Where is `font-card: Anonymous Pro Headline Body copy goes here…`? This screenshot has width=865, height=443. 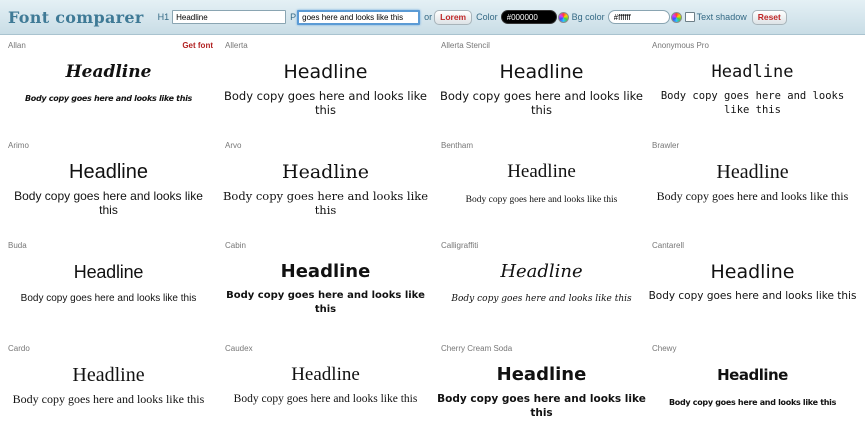 font-card: Anonymous Pro Headline Body copy goes here… is located at coordinates (752, 90).